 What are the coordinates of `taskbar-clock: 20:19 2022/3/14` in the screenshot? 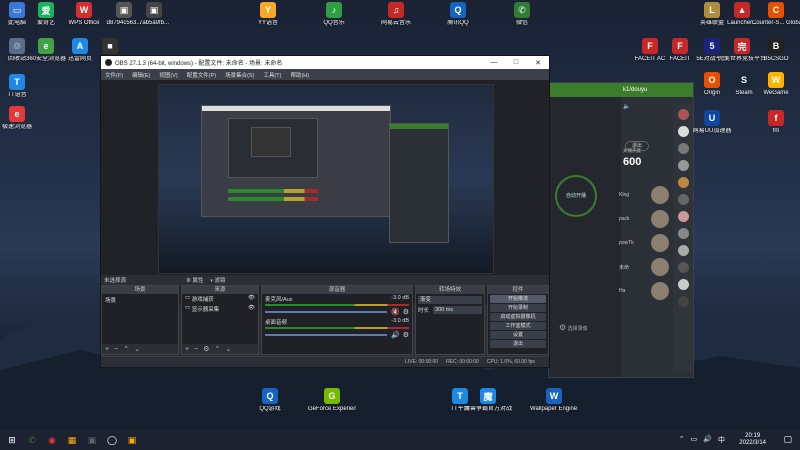 It's located at (752, 440).